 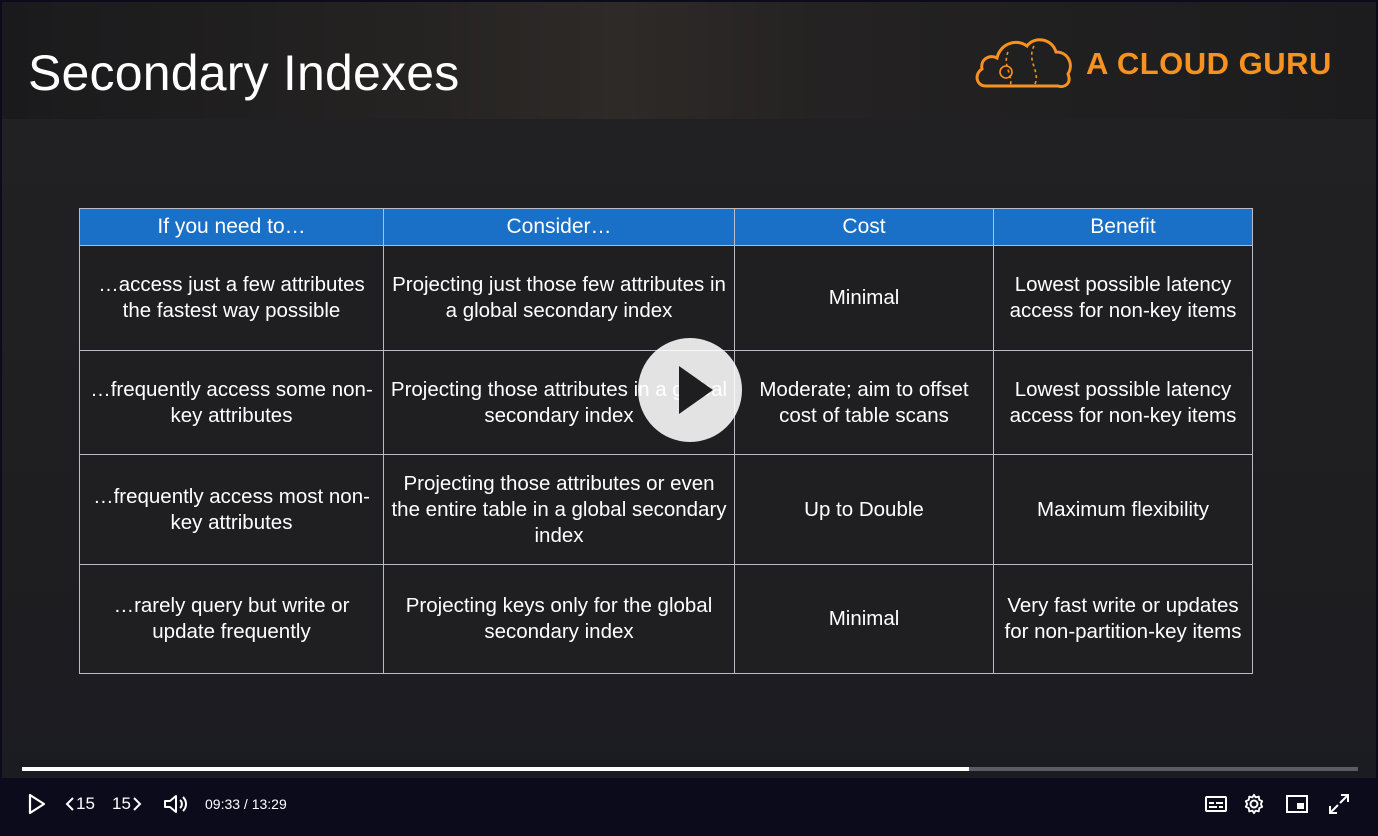 I want to click on column-header: Benefit, so click(x=1123, y=227).